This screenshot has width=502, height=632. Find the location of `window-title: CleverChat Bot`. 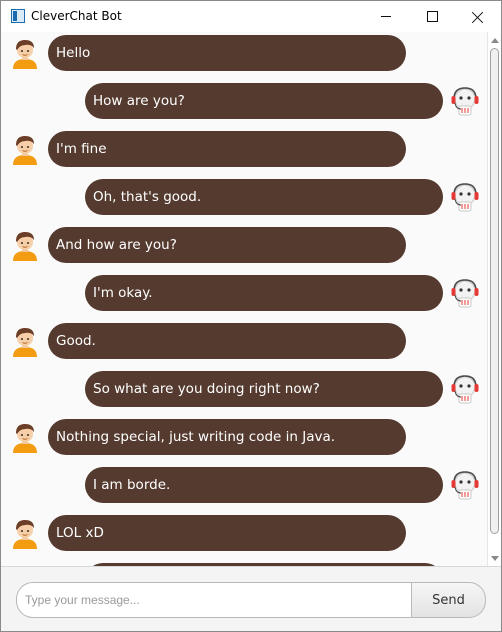

window-title: CleverChat Bot is located at coordinates (76, 16).